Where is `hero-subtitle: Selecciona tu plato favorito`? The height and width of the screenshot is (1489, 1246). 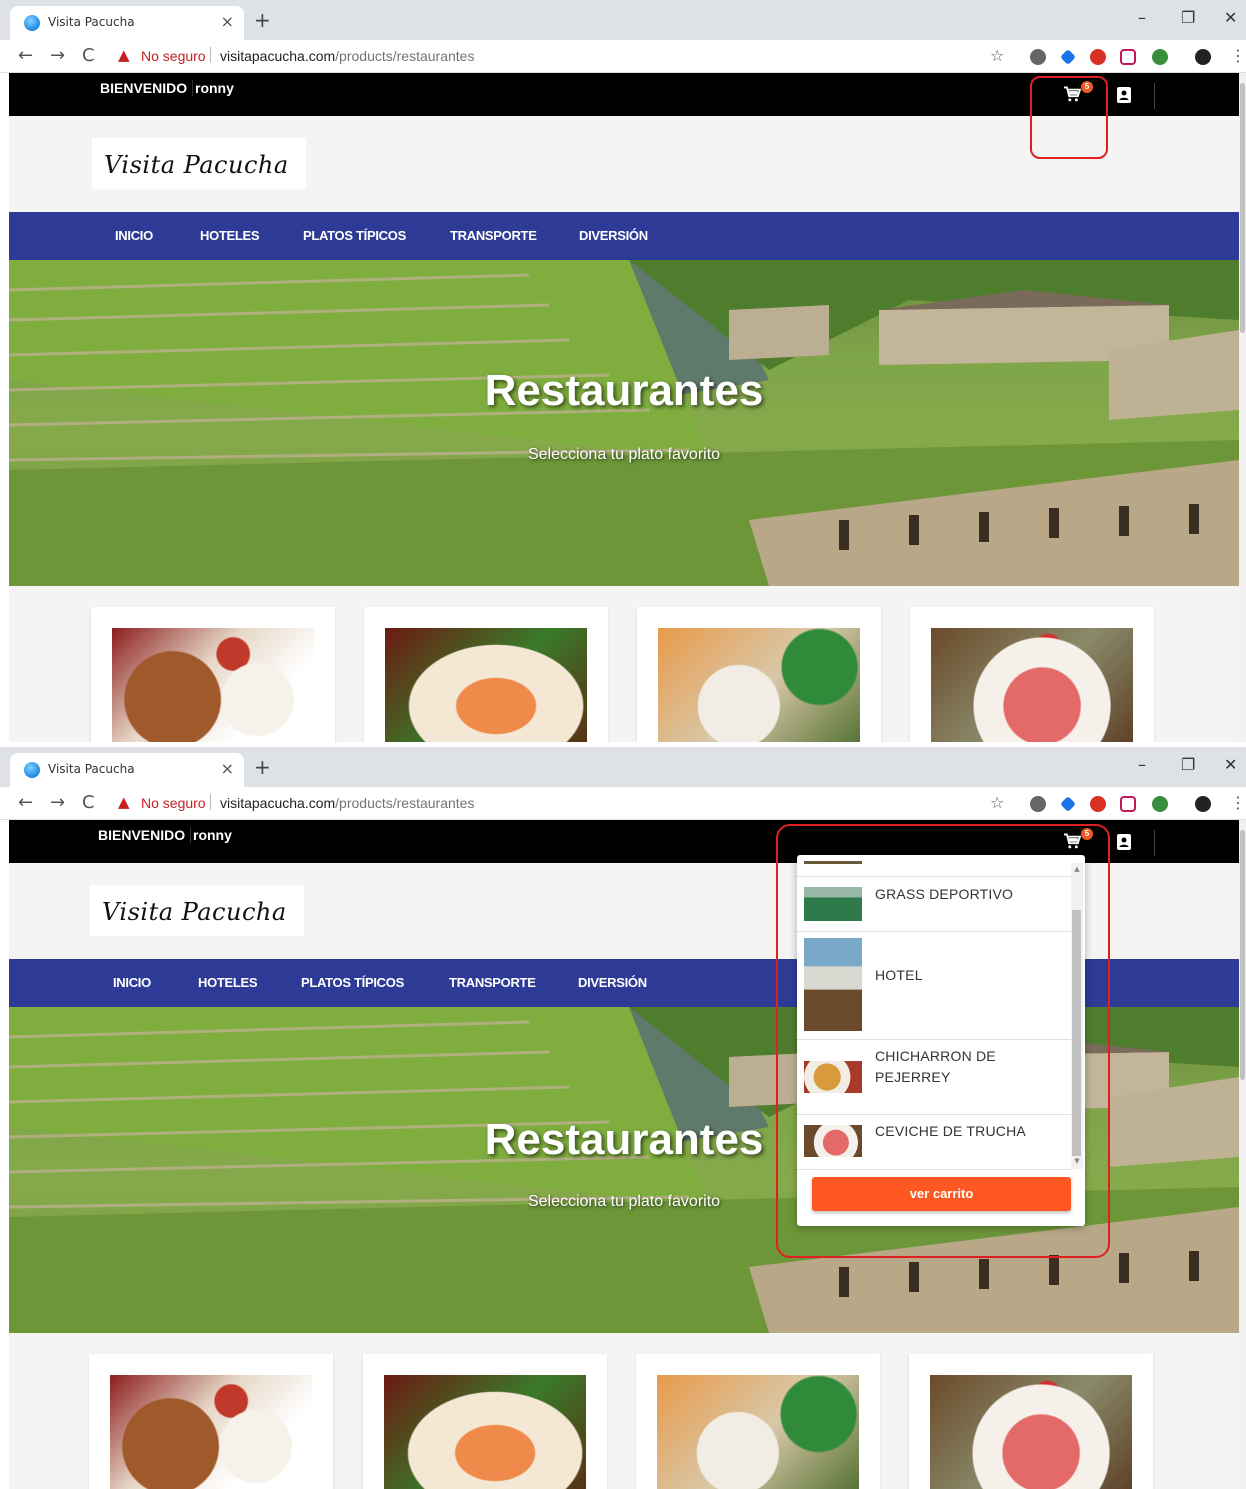 hero-subtitle: Selecciona tu plato favorito is located at coordinates (624, 454).